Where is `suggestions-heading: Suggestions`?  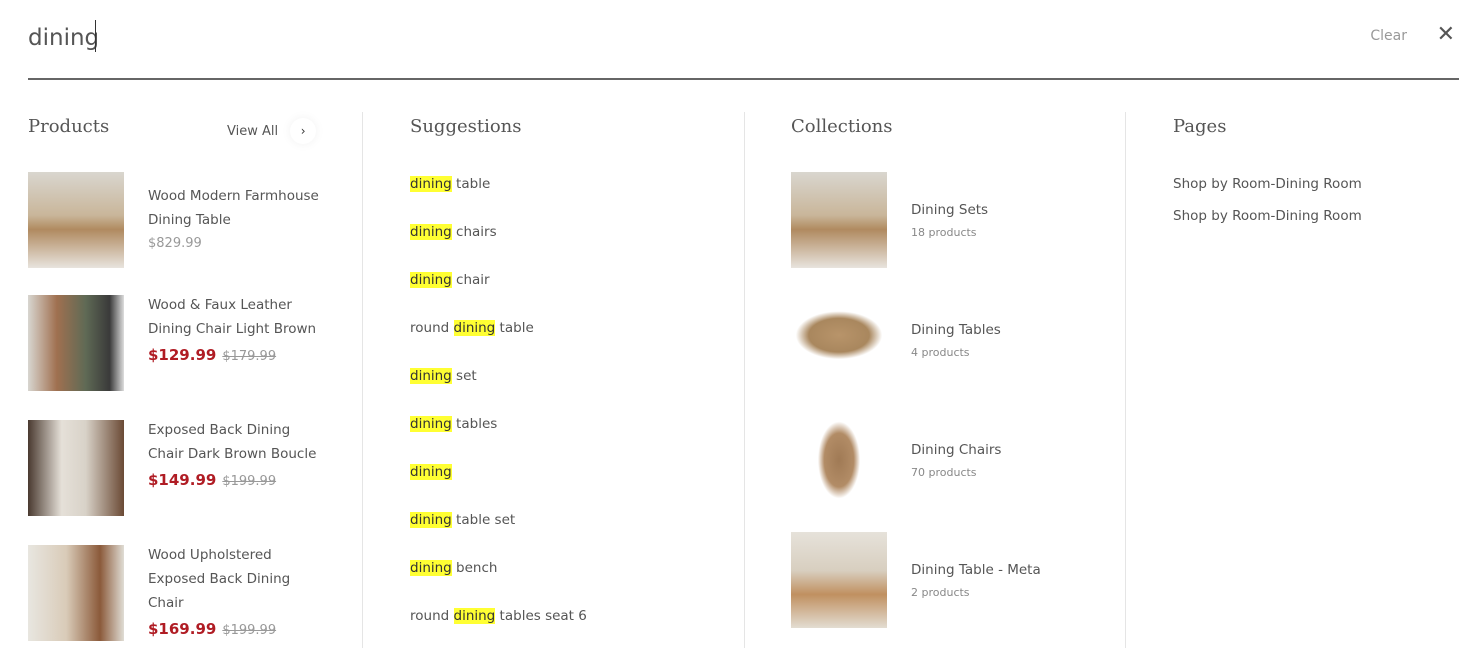 suggestions-heading: Suggestions is located at coordinates (466, 126).